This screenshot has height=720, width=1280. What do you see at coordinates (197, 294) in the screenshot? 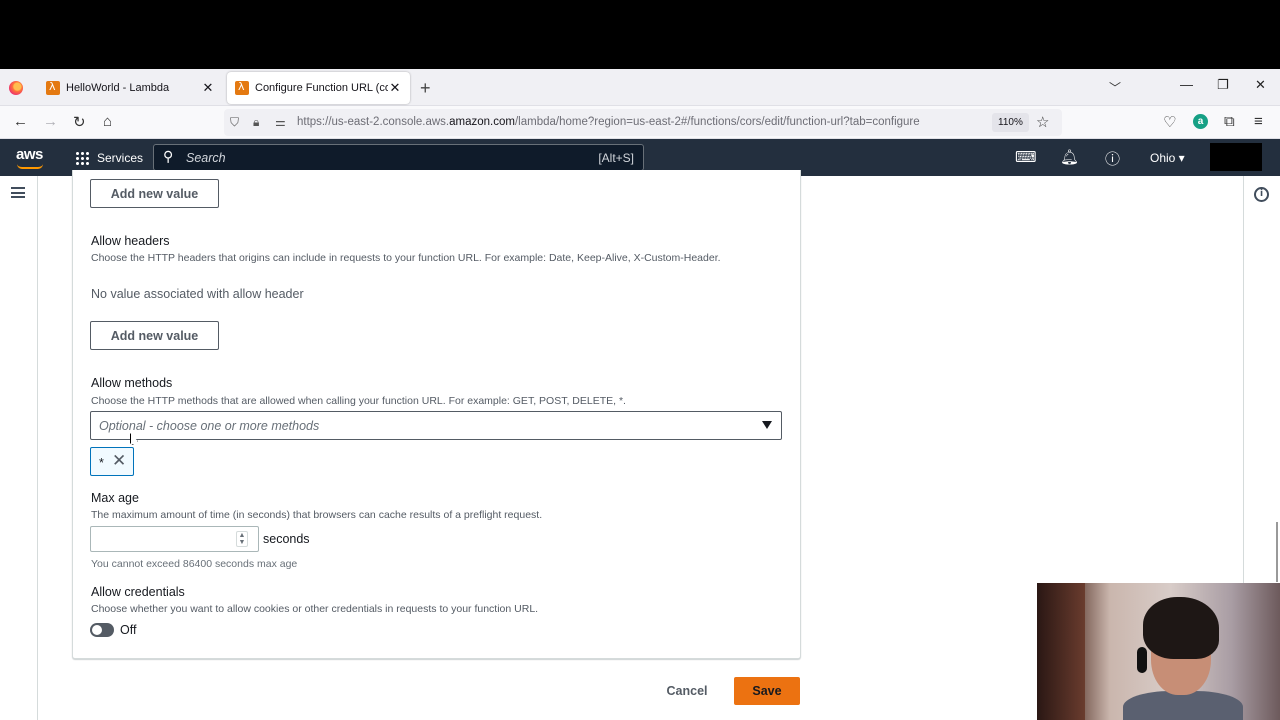
I see `allow-headers-empty: No value associated with allow header` at bounding box center [197, 294].